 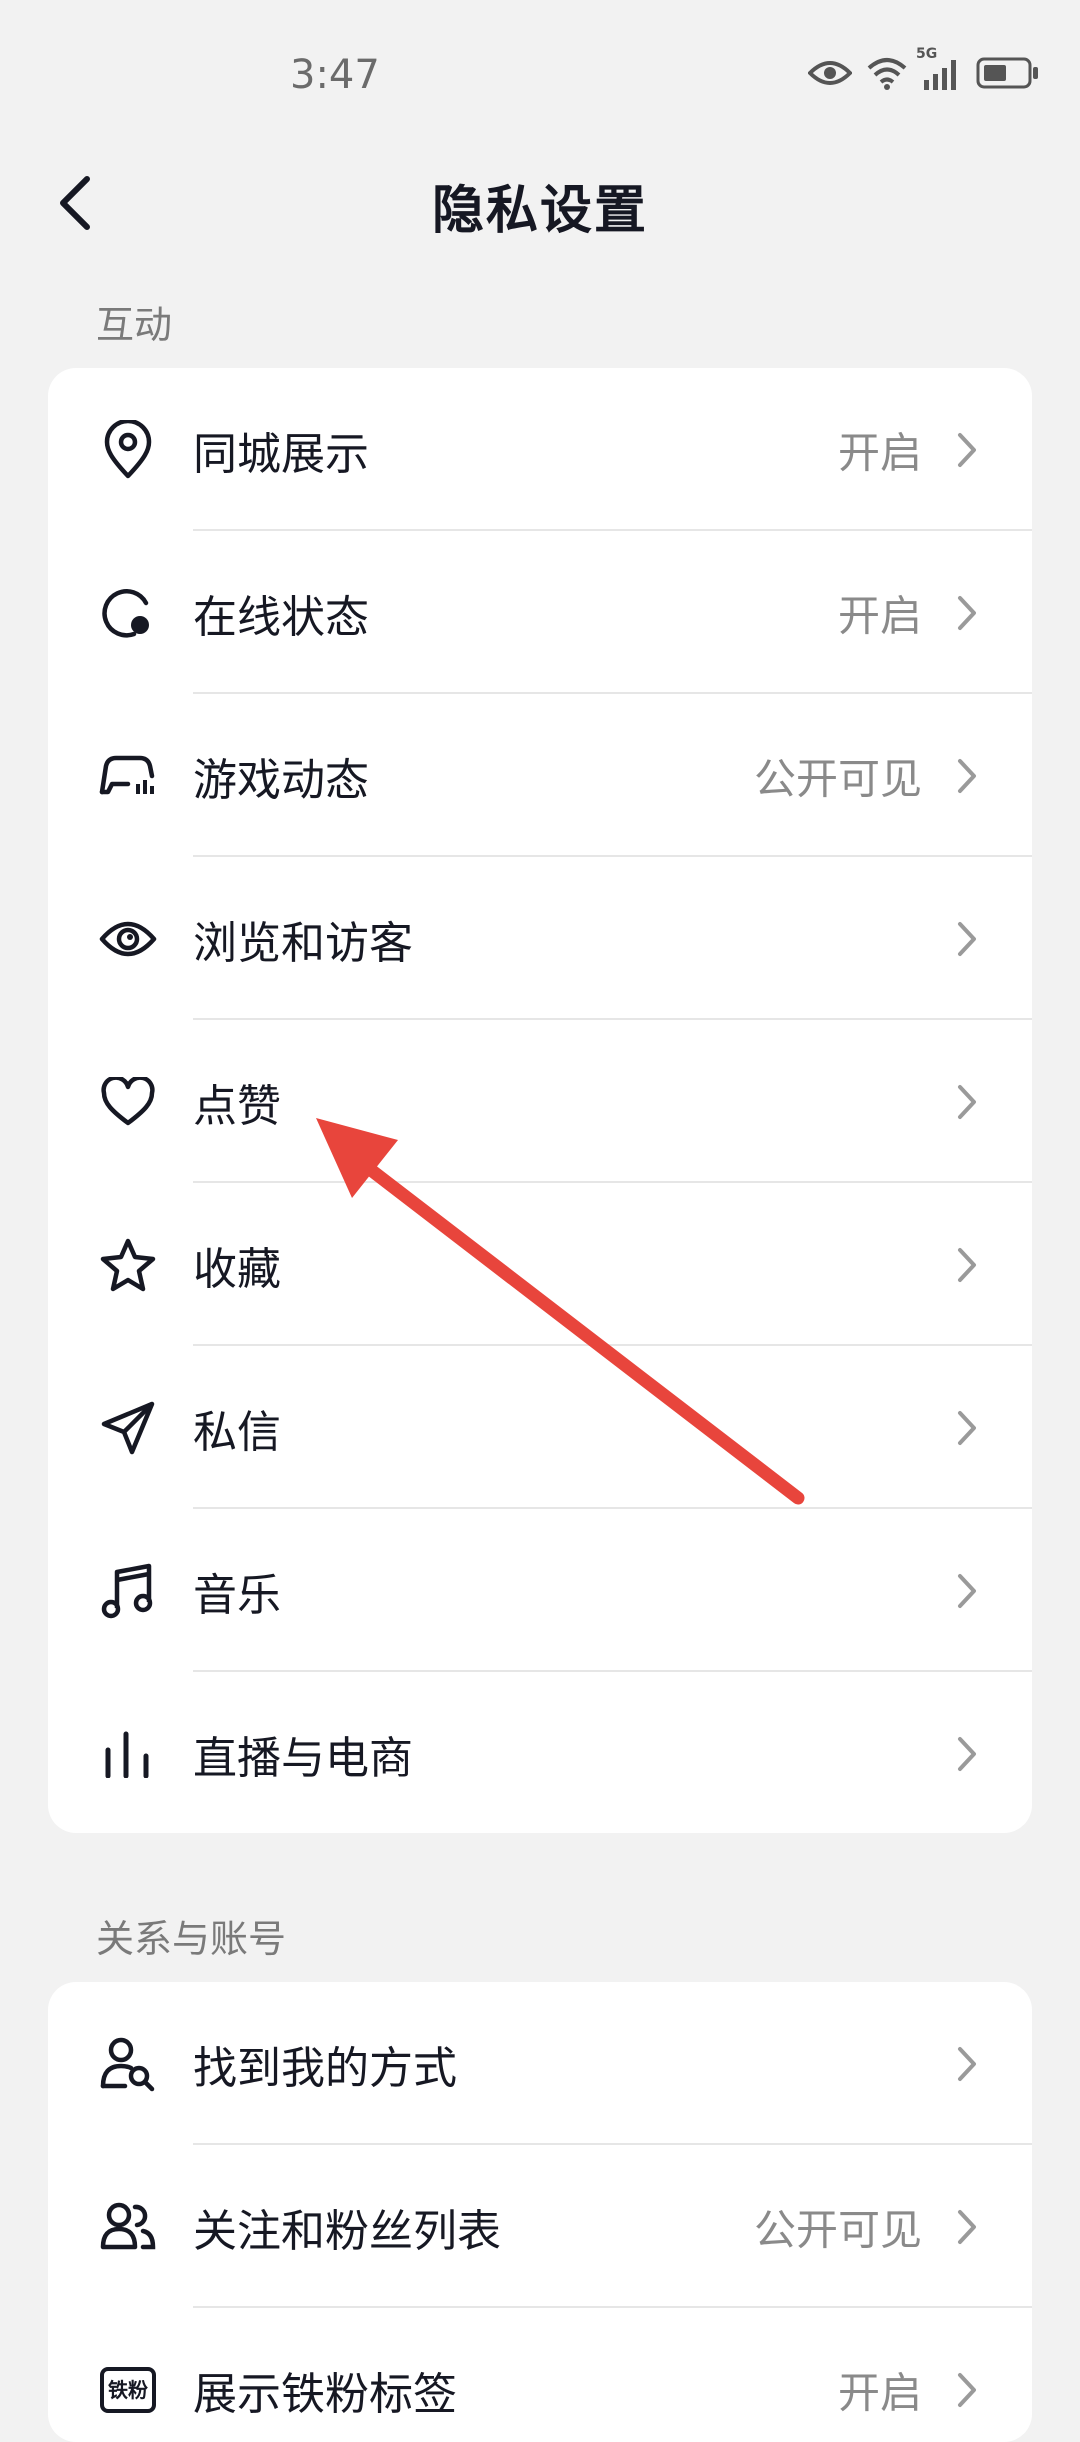 What do you see at coordinates (540, 1427) in the screenshot?
I see `settings-row-messages: 私信` at bounding box center [540, 1427].